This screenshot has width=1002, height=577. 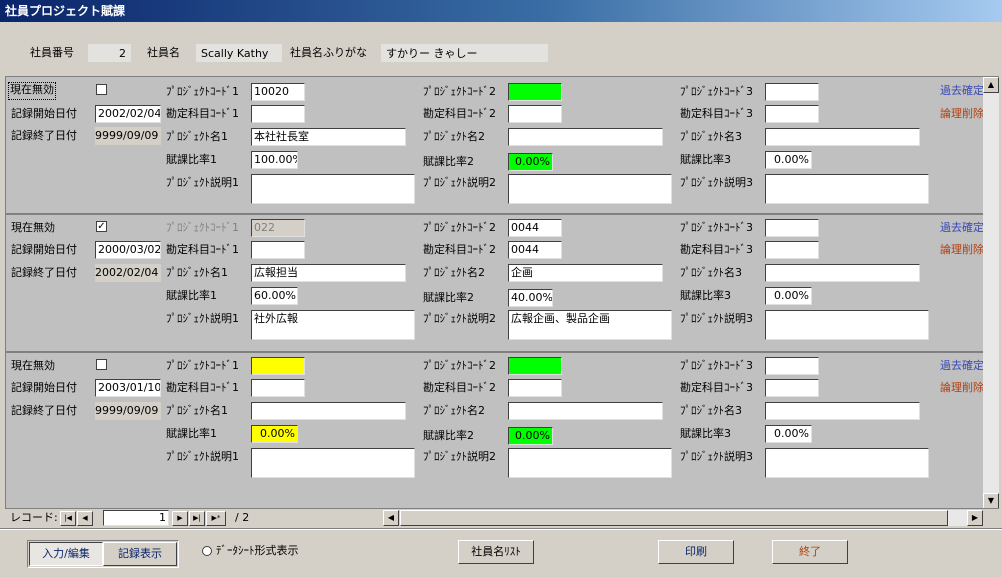 What do you see at coordinates (535, 228) in the screenshot?
I see `project-code-2-field: 0044` at bounding box center [535, 228].